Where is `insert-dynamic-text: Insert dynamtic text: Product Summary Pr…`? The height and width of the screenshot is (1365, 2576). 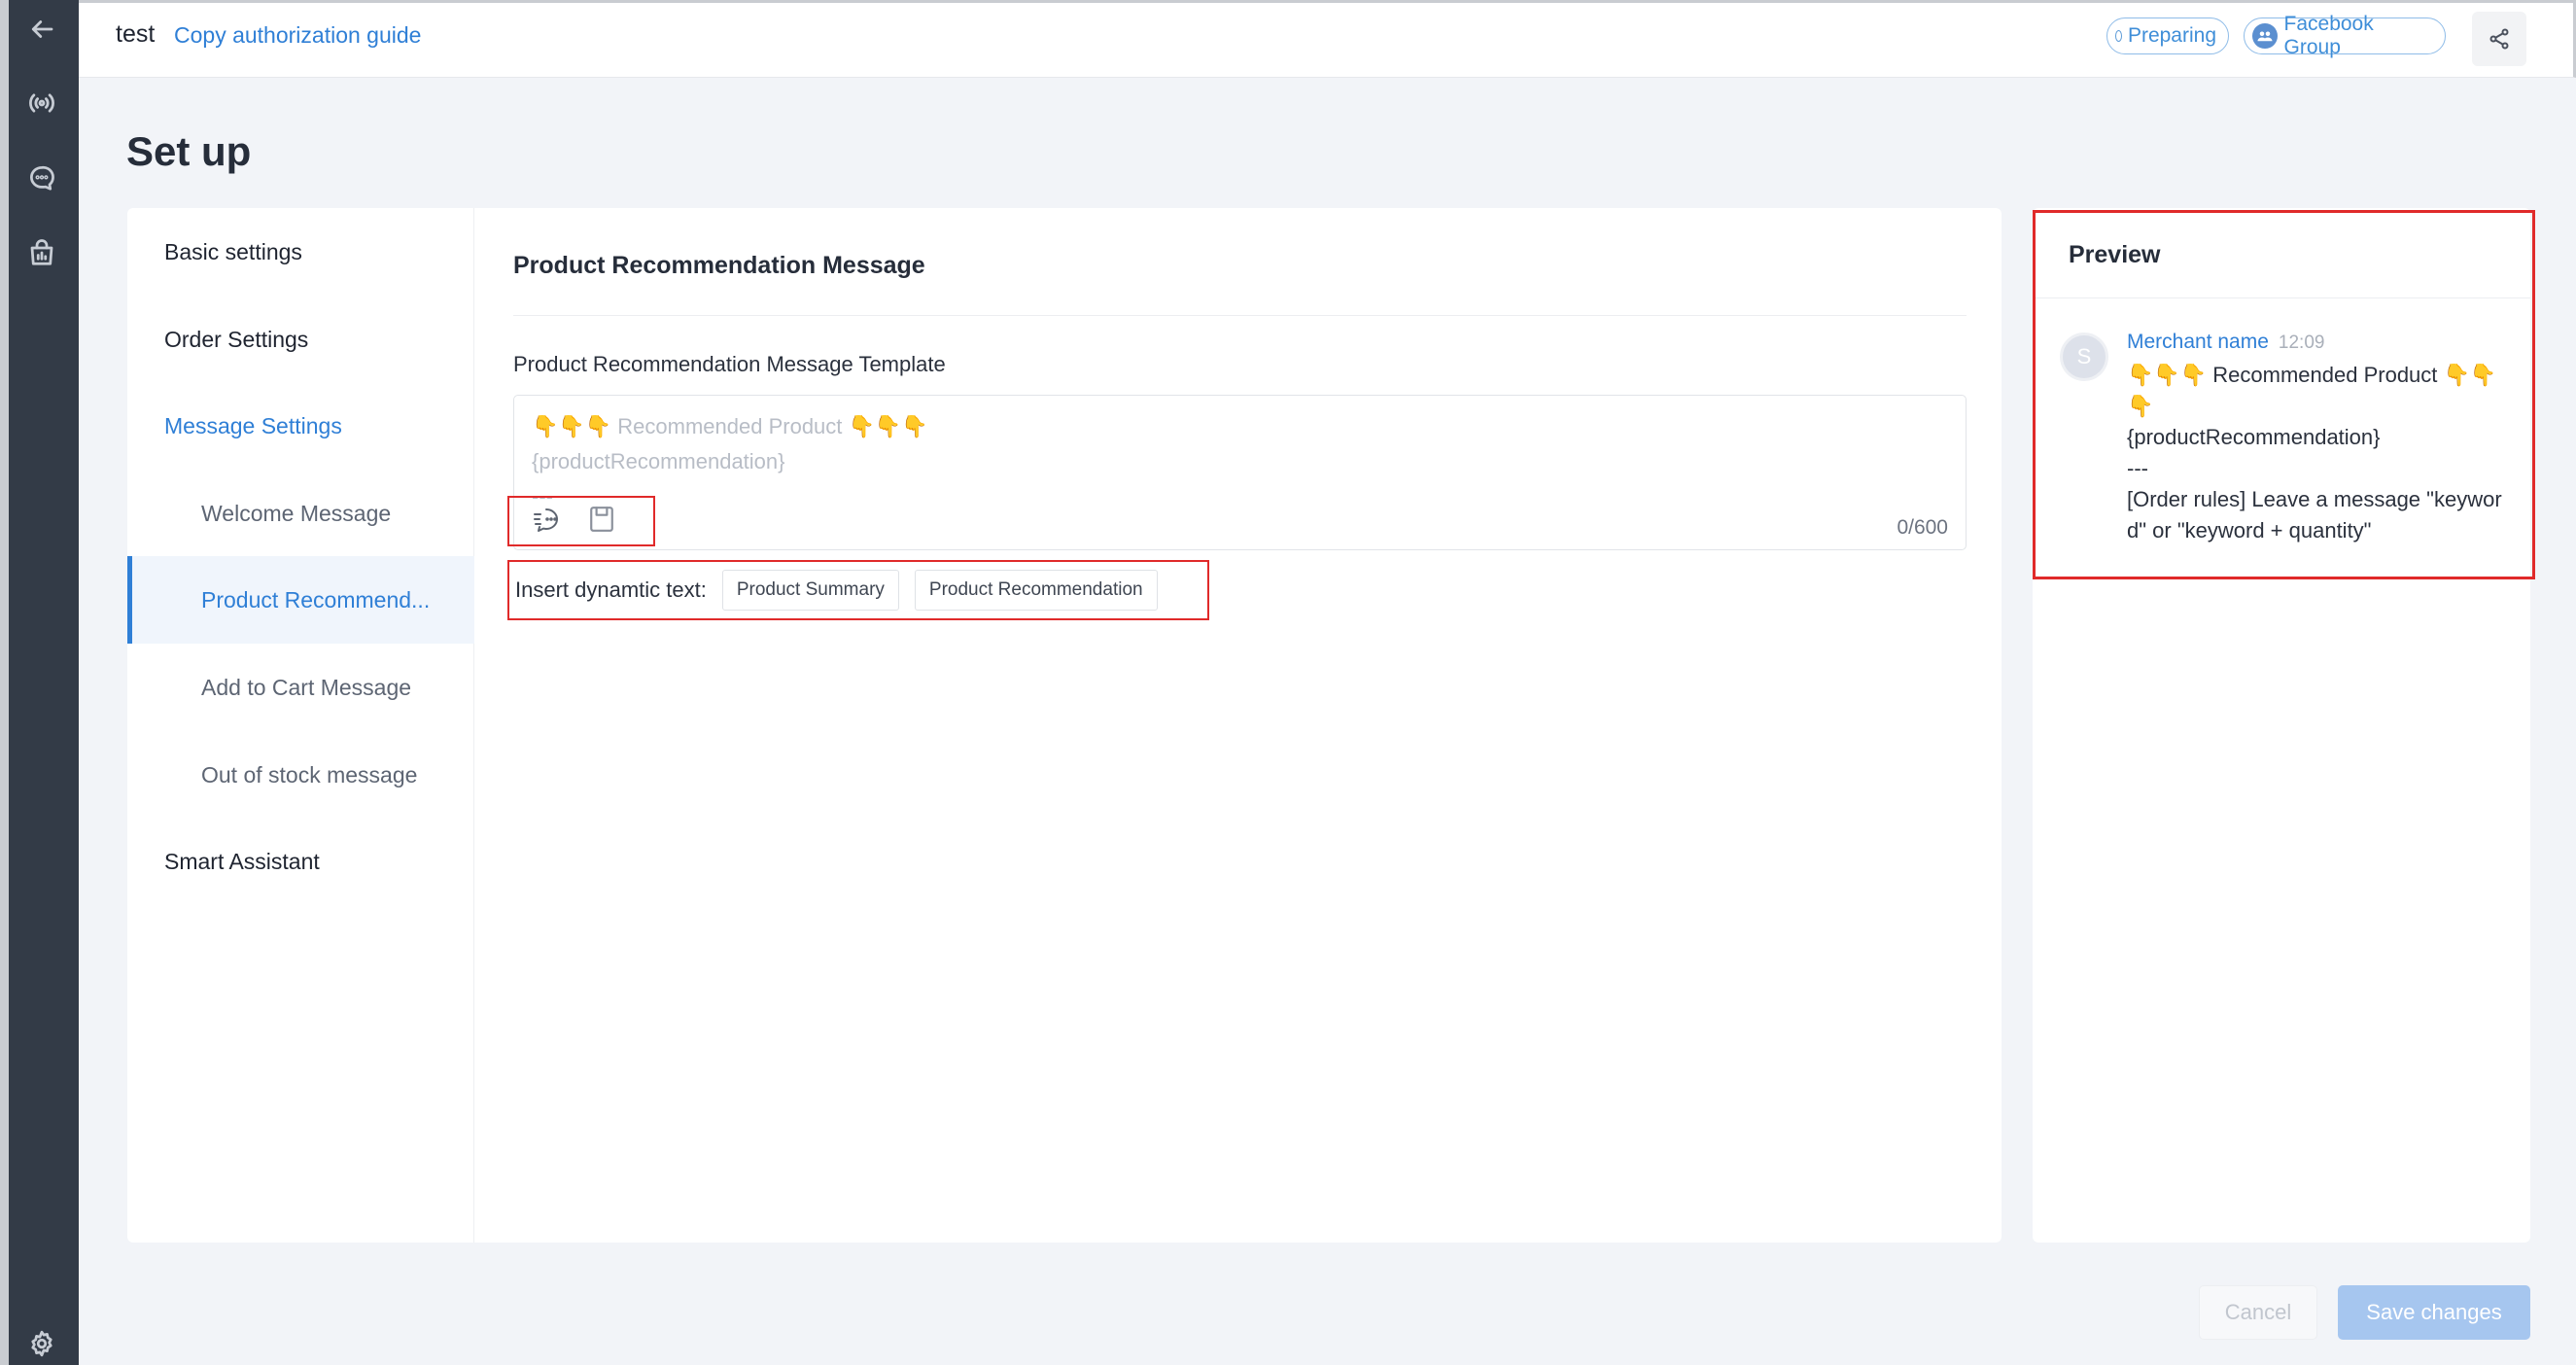 insert-dynamic-text: Insert dynamtic text: Product Summary Pr… is located at coordinates (858, 590).